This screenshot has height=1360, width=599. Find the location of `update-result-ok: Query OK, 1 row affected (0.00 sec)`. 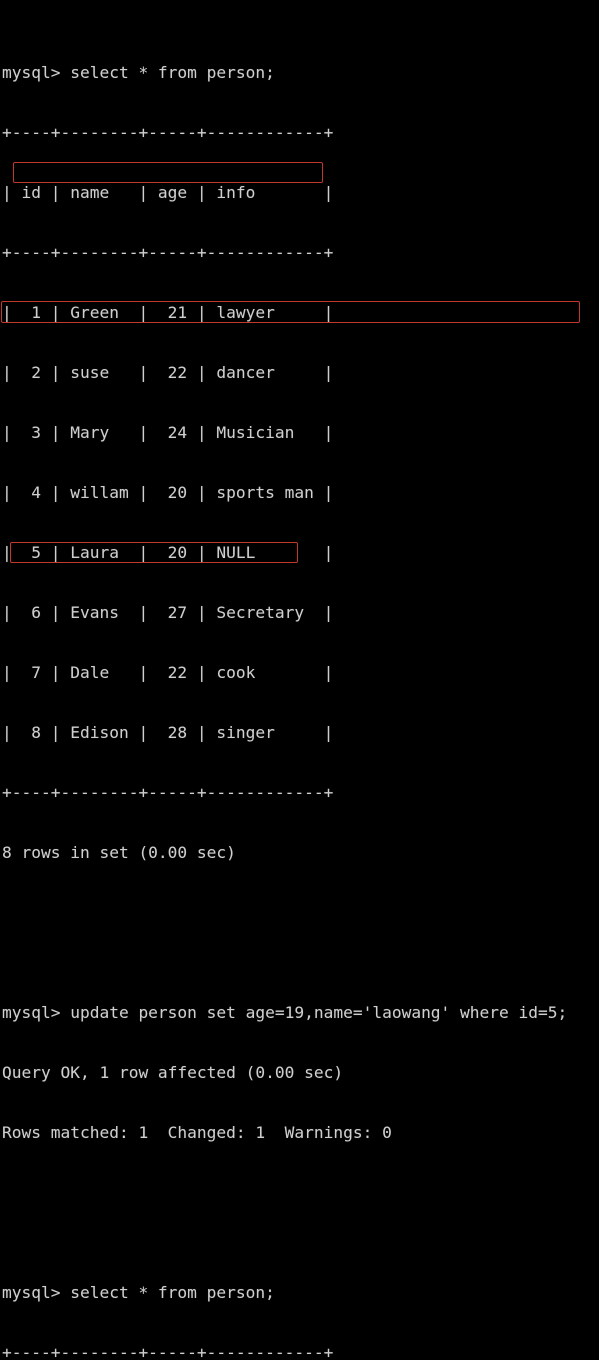

update-result-ok: Query OK, 1 row affected (0.00 sec) is located at coordinates (173, 1072).